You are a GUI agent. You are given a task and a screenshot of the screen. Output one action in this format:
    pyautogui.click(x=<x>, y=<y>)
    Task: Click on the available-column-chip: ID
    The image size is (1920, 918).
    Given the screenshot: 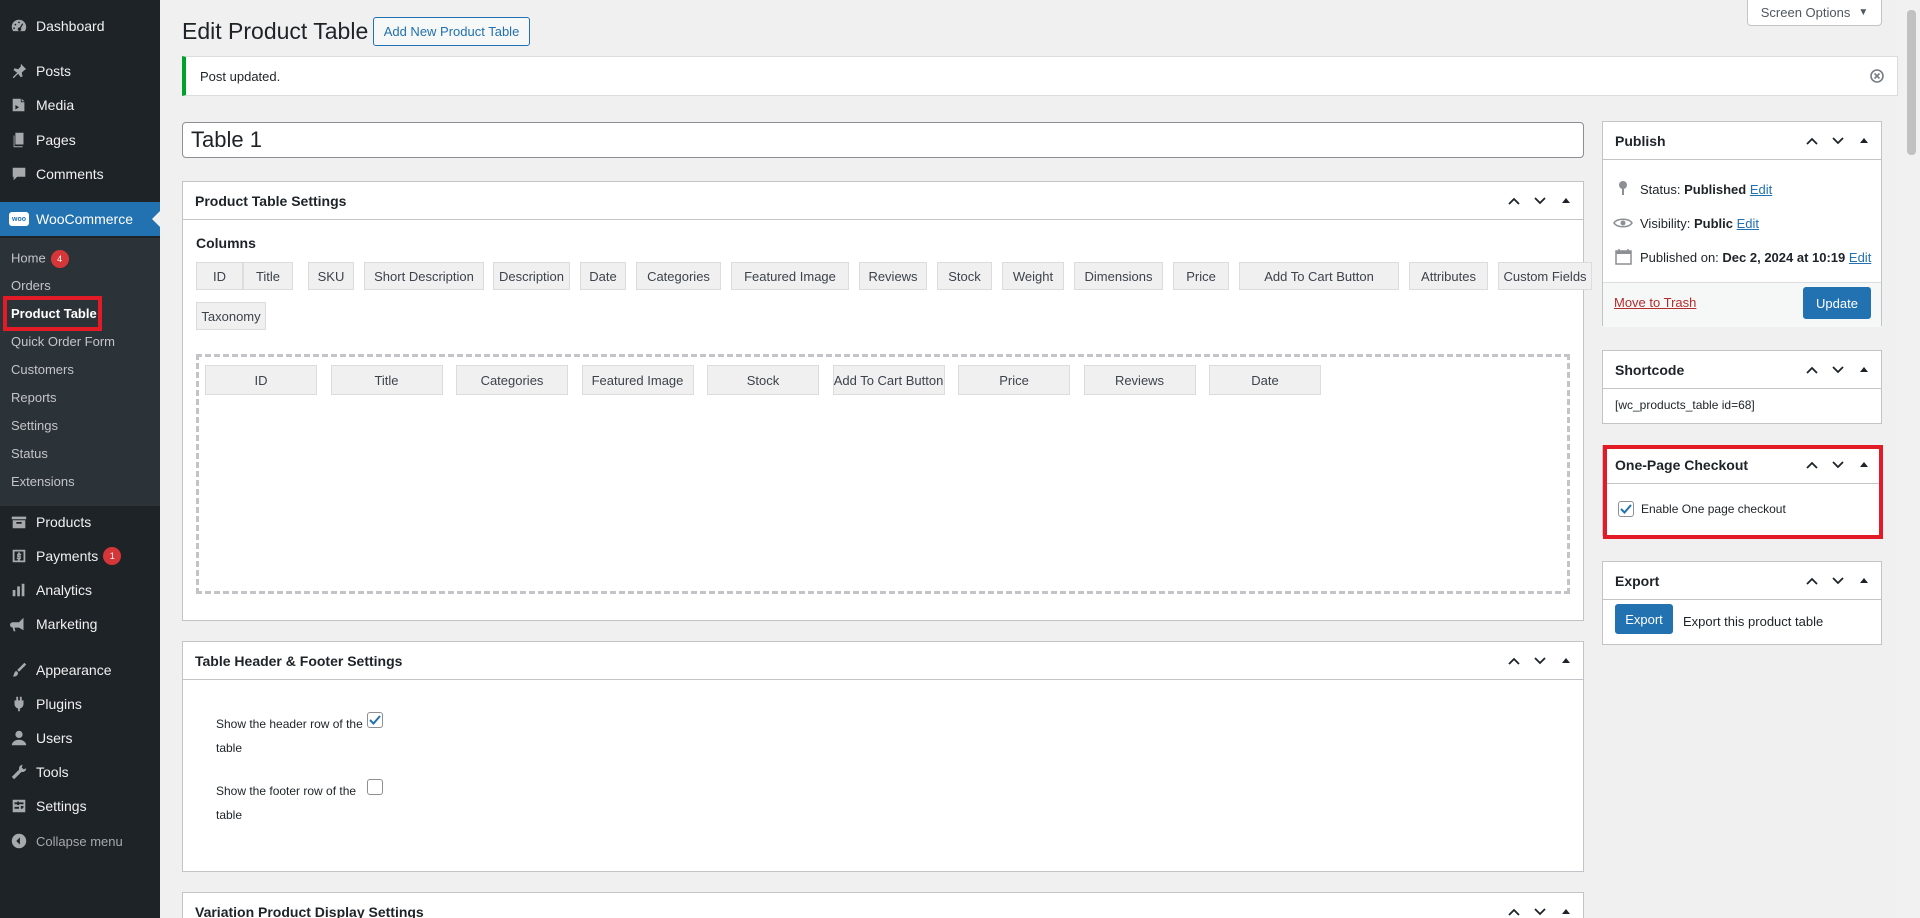 What is the action you would take?
    pyautogui.click(x=219, y=276)
    